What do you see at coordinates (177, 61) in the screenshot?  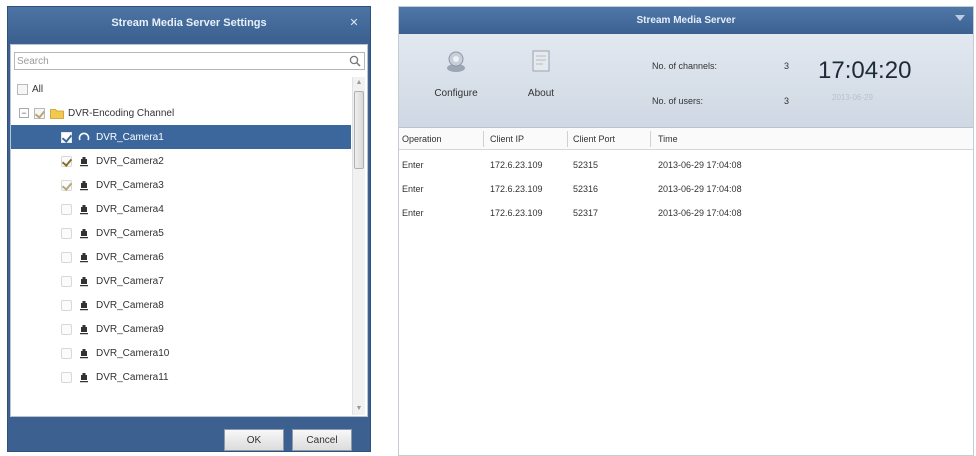 I see `search-input` at bounding box center [177, 61].